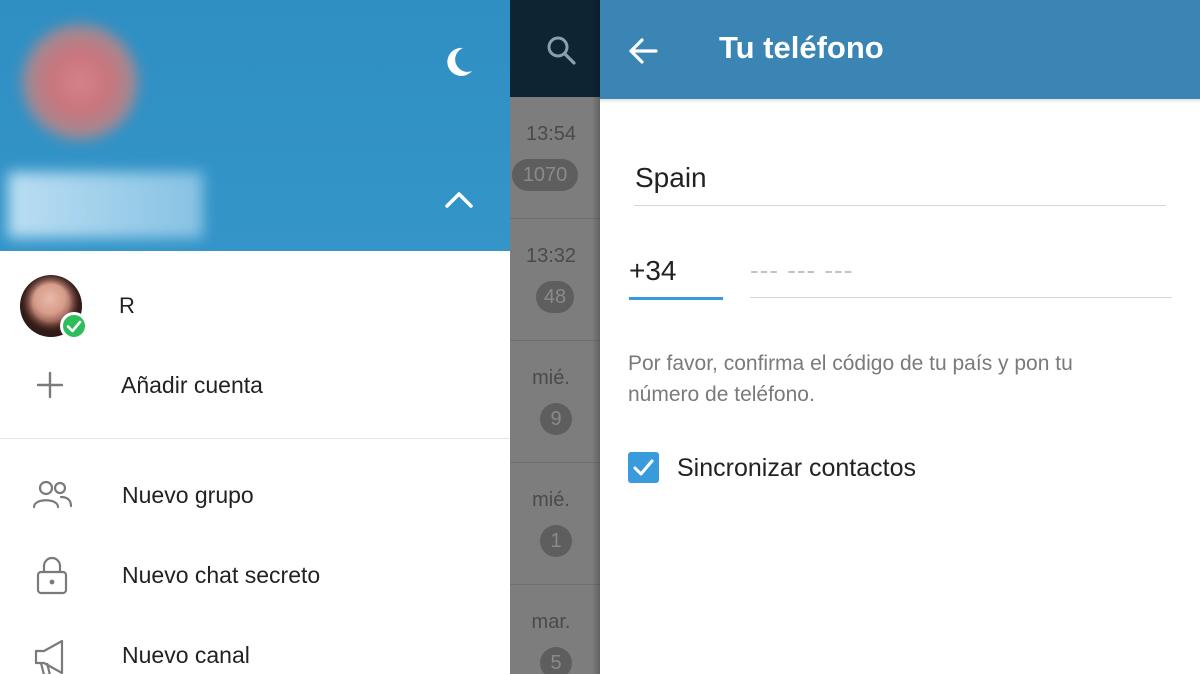  I want to click on lock-icon, so click(52, 575).